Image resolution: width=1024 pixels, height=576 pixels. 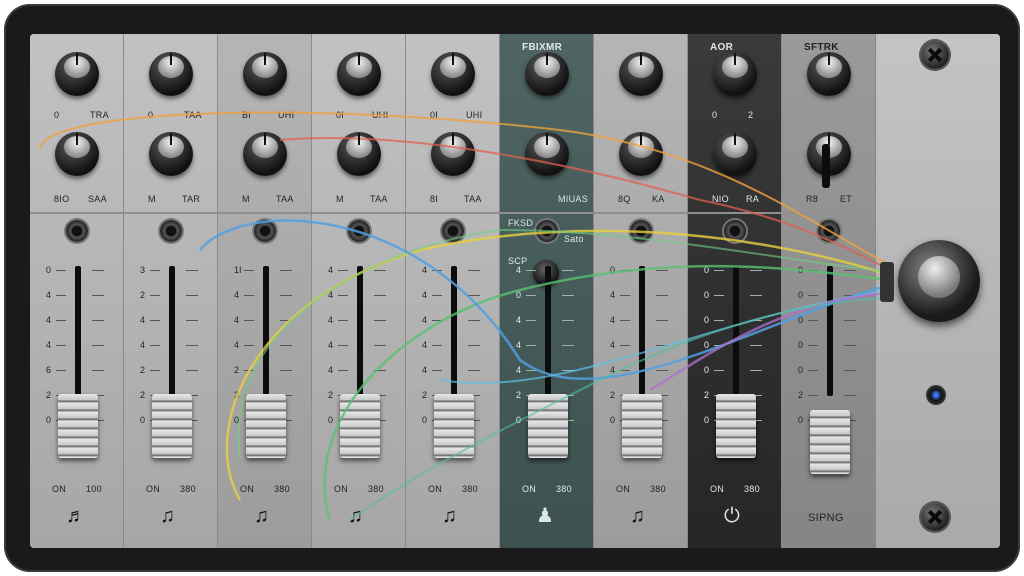 What do you see at coordinates (151, 115) in the screenshot?
I see `knob-label-left: 0` at bounding box center [151, 115].